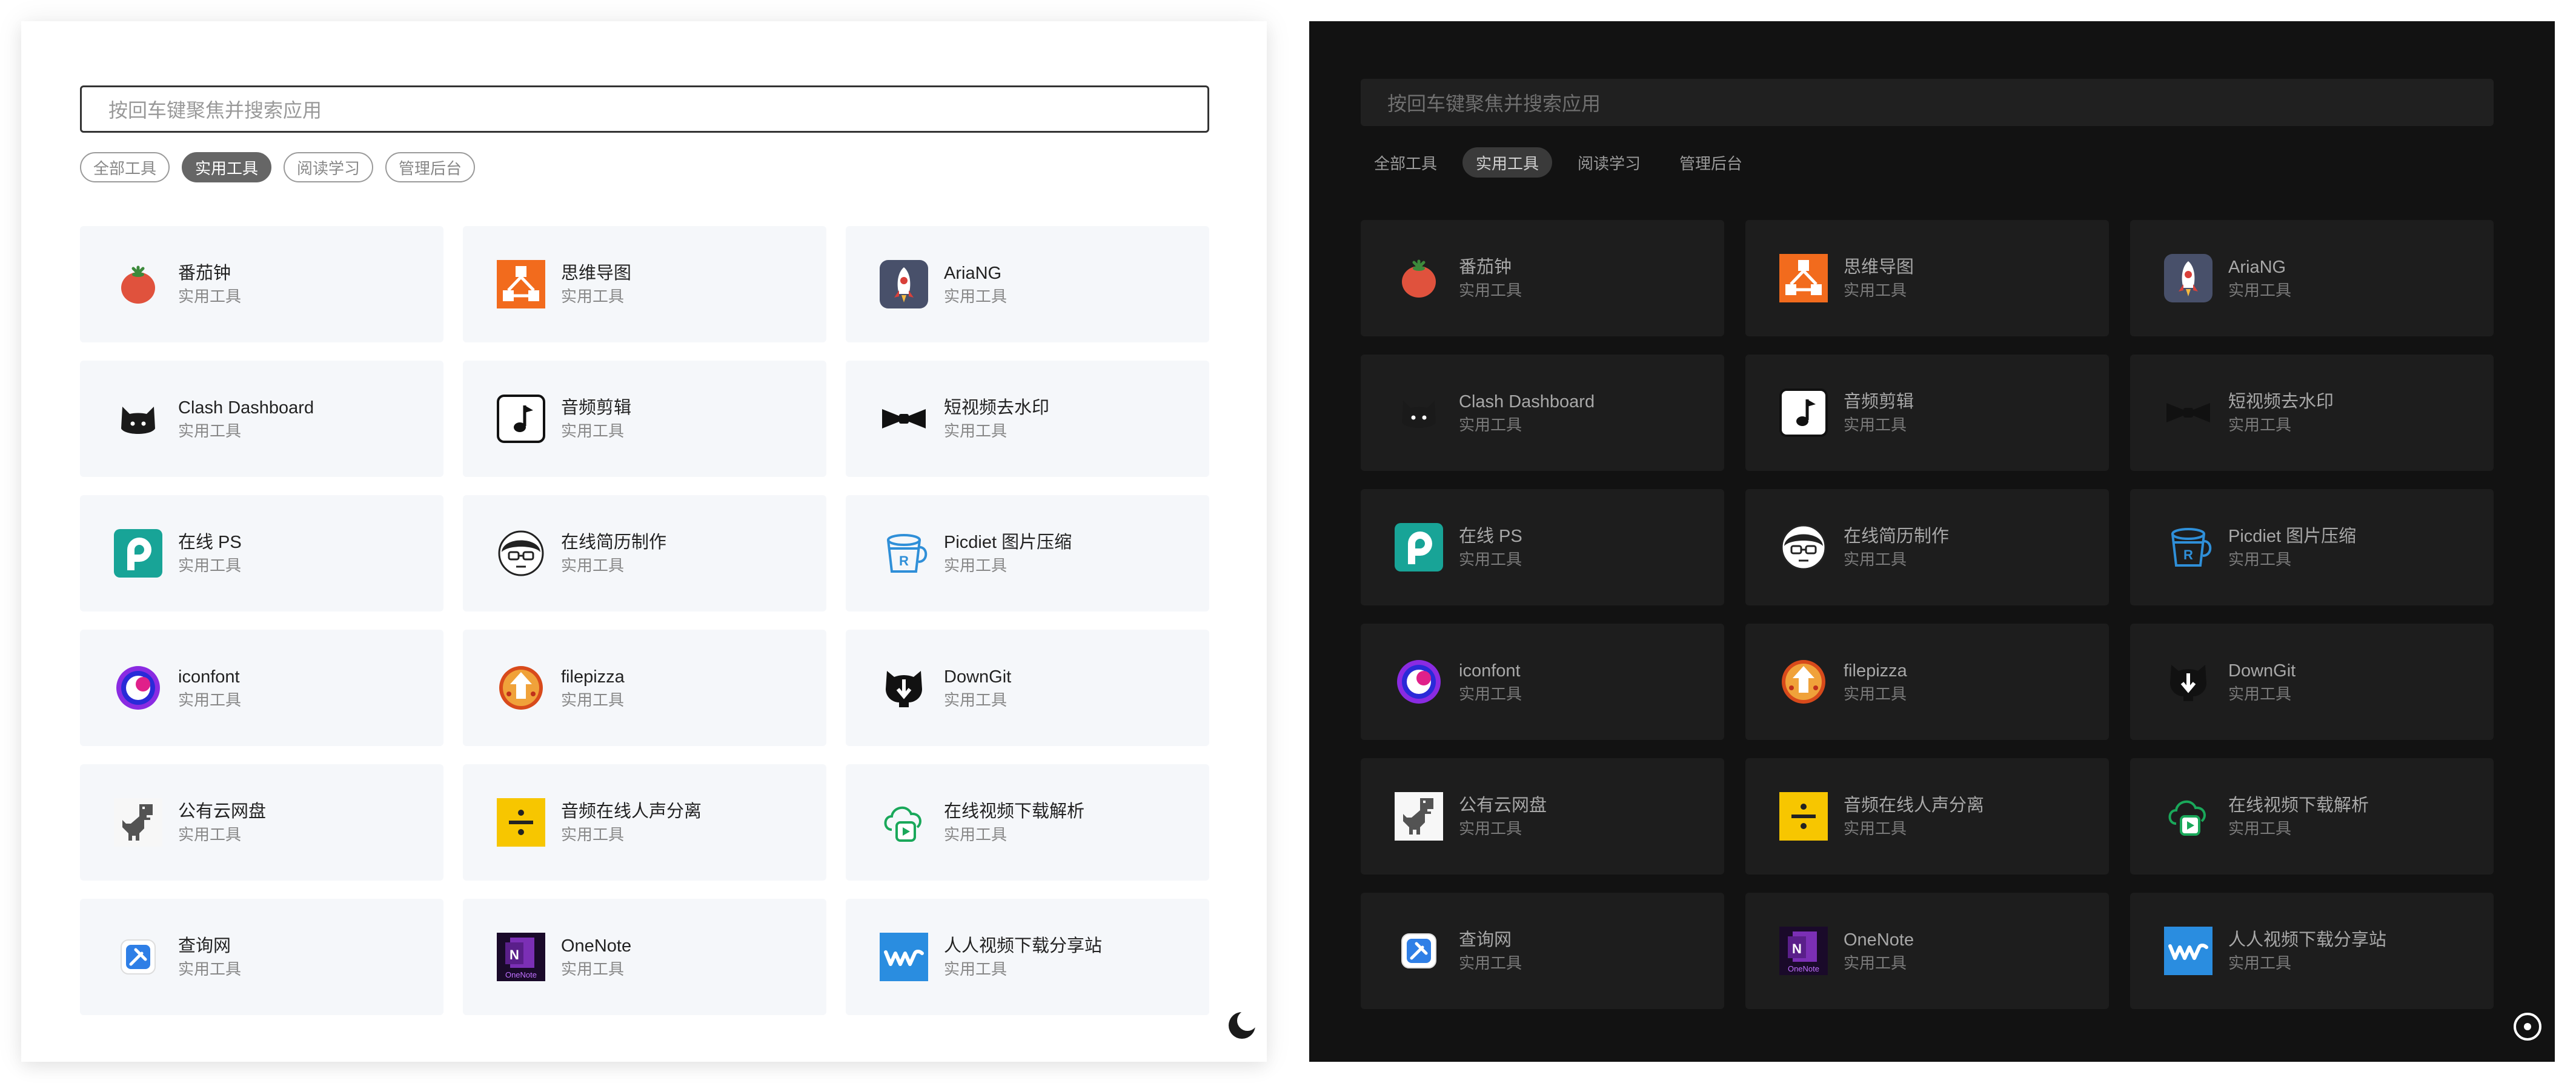 Image resolution: width=2576 pixels, height=1083 pixels. I want to click on app-name: 公有云网盘, so click(222, 811).